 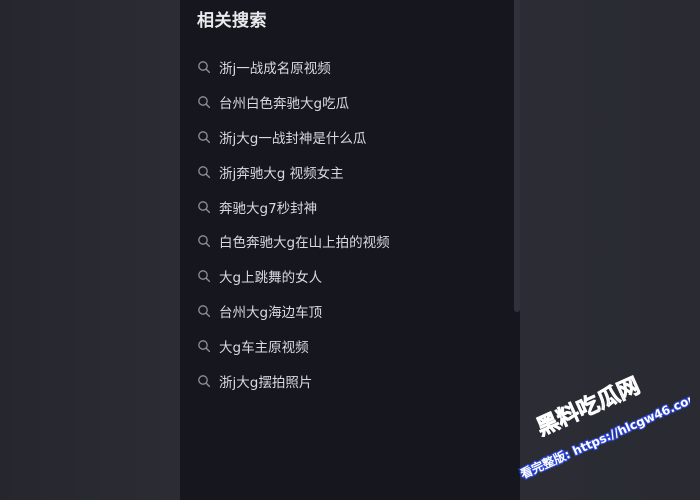 What do you see at coordinates (275, 69) in the screenshot?
I see `result-text: 浙j一战成名原视频` at bounding box center [275, 69].